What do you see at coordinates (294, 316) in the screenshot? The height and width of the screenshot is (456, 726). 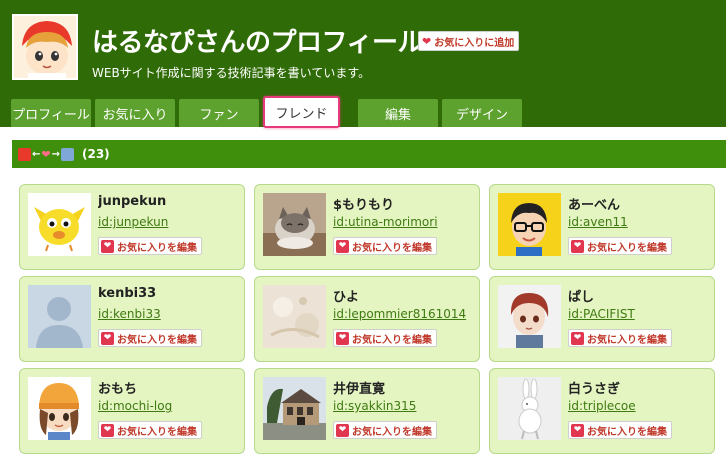 I see `pale-texture-avatar` at bounding box center [294, 316].